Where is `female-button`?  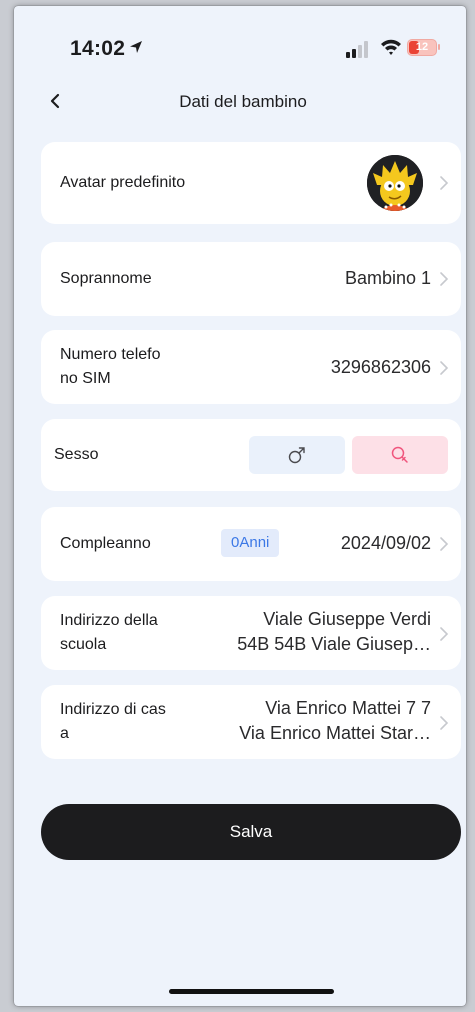 female-button is located at coordinates (400, 455).